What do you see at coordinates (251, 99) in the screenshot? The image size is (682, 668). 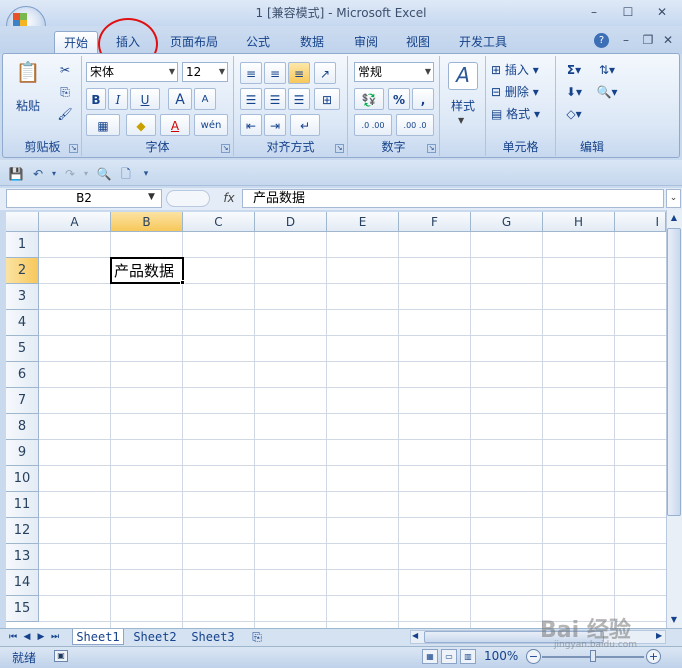 I see `align-left-icon: ☰` at bounding box center [251, 99].